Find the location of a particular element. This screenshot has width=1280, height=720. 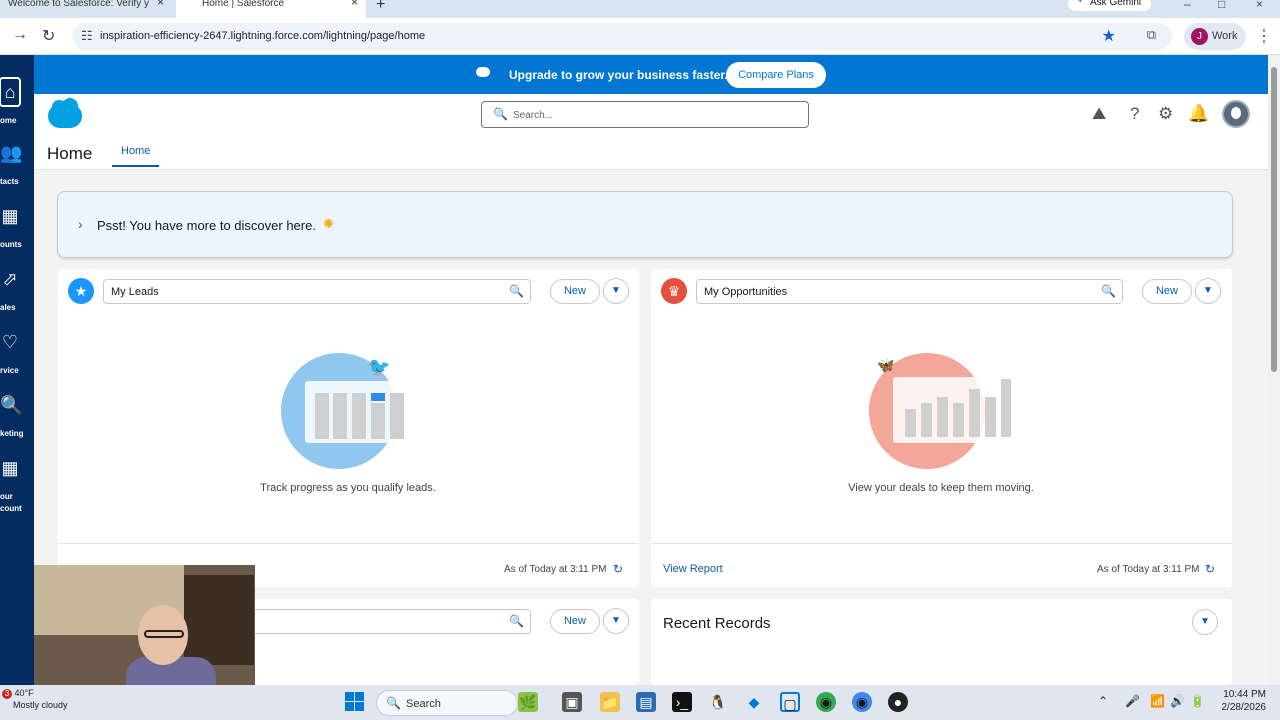

reload-icon: ↻ is located at coordinates (48, 36).